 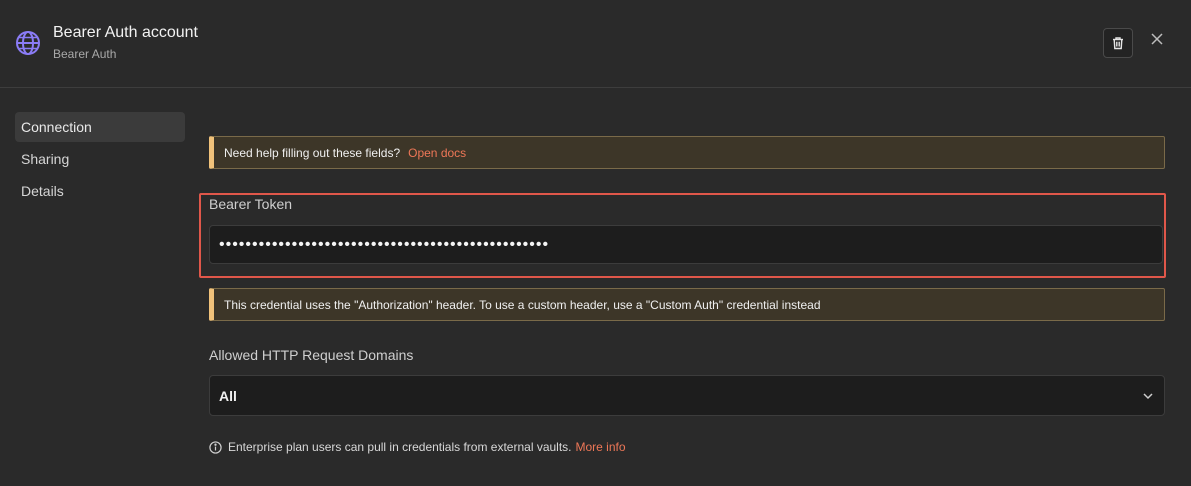 I want to click on trash-icon, so click(x=1118, y=43).